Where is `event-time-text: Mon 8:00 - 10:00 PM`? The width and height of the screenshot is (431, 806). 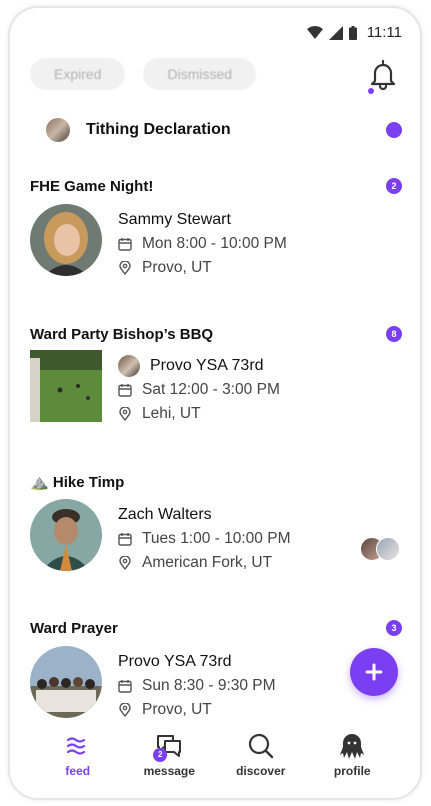 event-time-text: Mon 8:00 - 10:00 PM is located at coordinates (214, 243).